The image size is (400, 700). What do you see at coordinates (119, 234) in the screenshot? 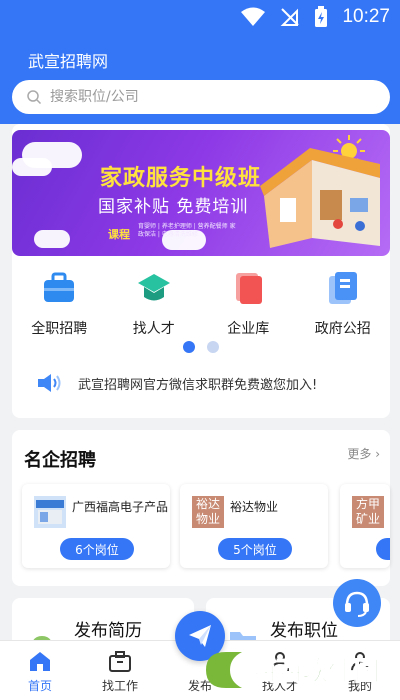
I see `banner-course-label: 课程` at bounding box center [119, 234].